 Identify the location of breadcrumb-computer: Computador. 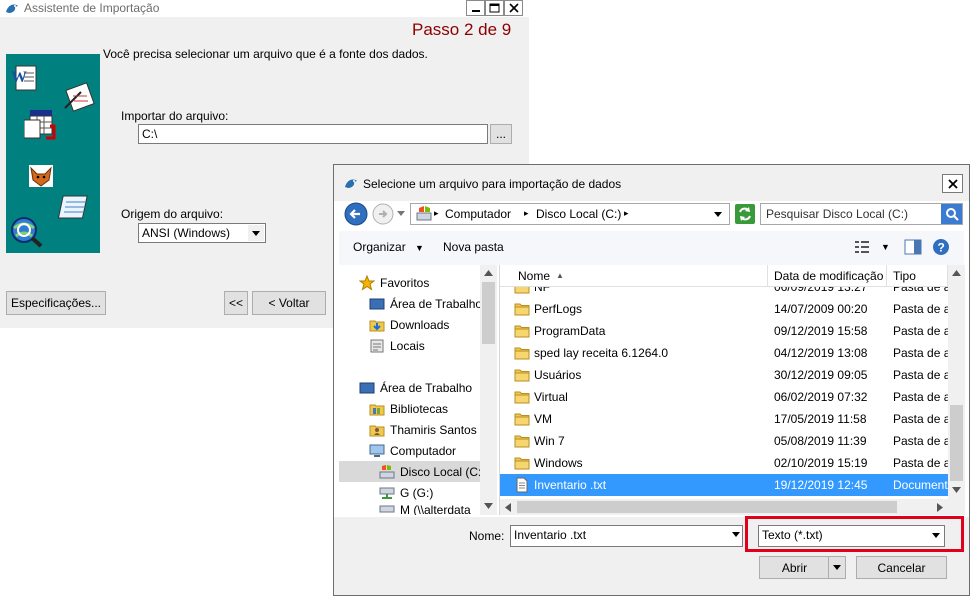
(478, 214).